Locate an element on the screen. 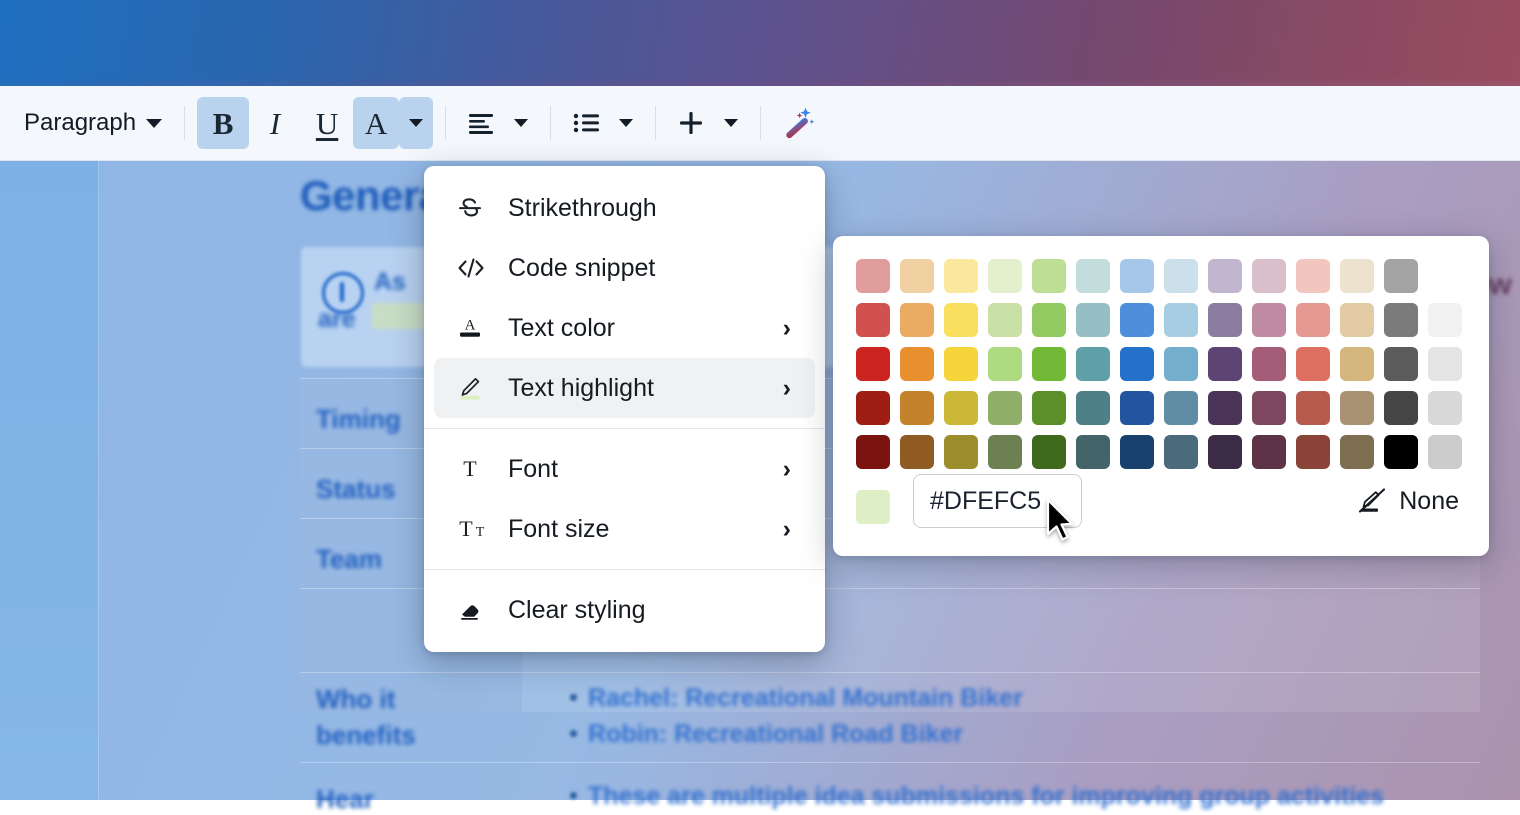 The height and width of the screenshot is (815, 1520). menu-item-strikethrough: Strikethrough is located at coordinates (624, 208).